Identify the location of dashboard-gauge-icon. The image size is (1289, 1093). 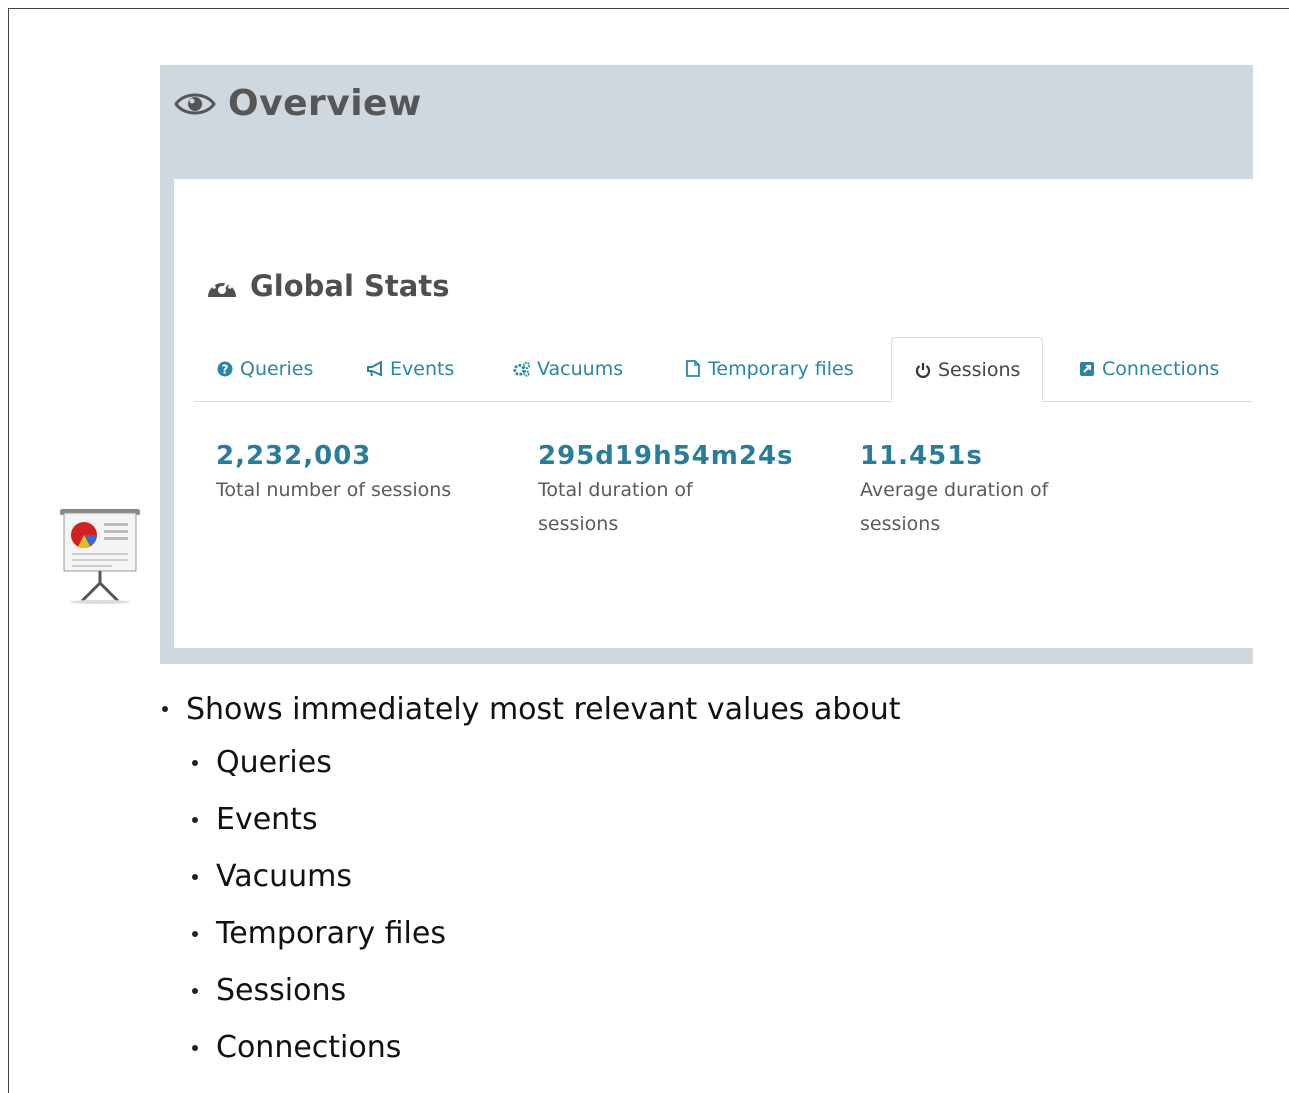
(222, 288).